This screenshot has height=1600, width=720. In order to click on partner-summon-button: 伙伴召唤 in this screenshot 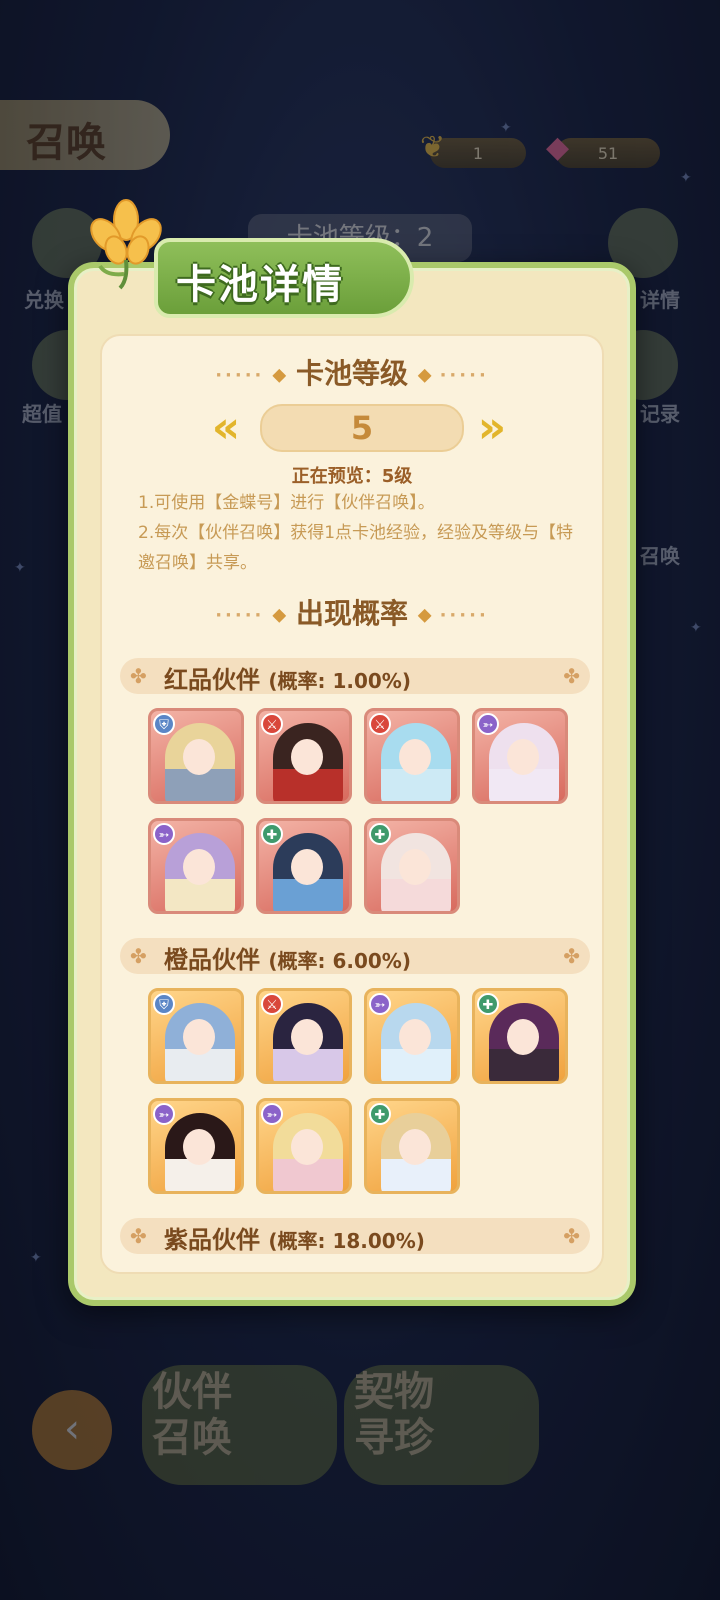, I will do `click(239, 1425)`.